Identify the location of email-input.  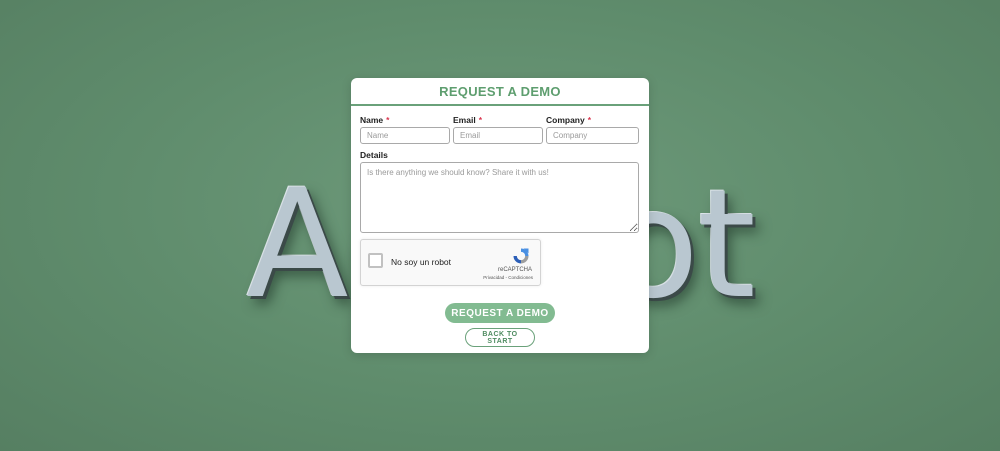
(498, 135).